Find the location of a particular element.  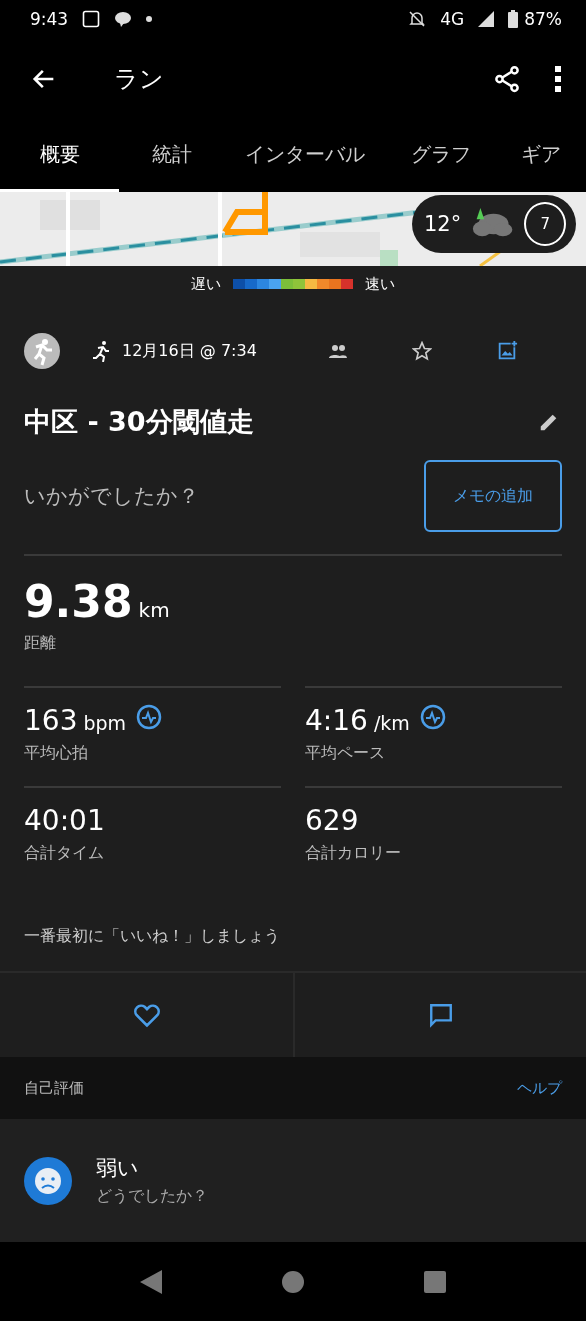

signal-icon is located at coordinates (486, 19).